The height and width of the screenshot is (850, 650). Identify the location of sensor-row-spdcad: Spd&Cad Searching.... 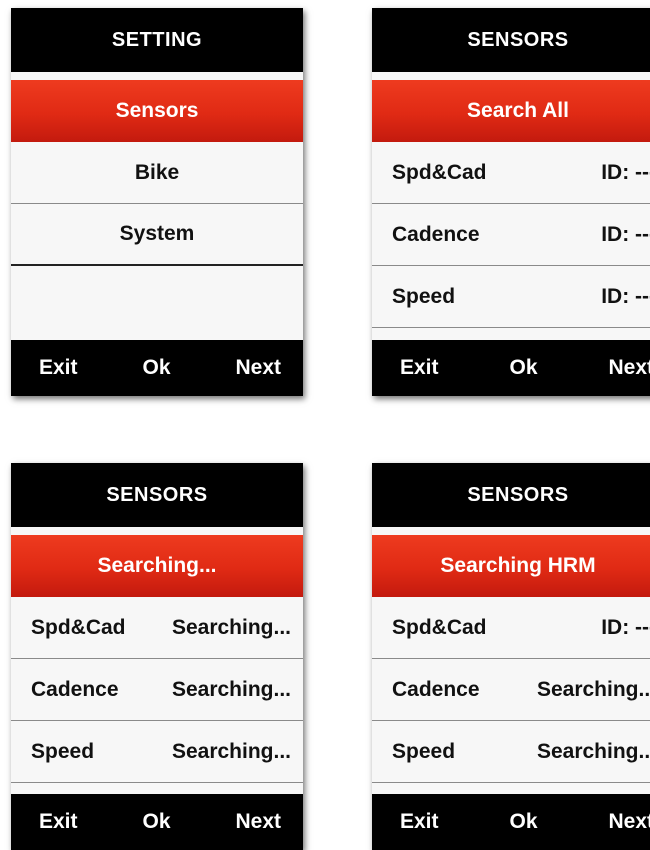
(157, 628).